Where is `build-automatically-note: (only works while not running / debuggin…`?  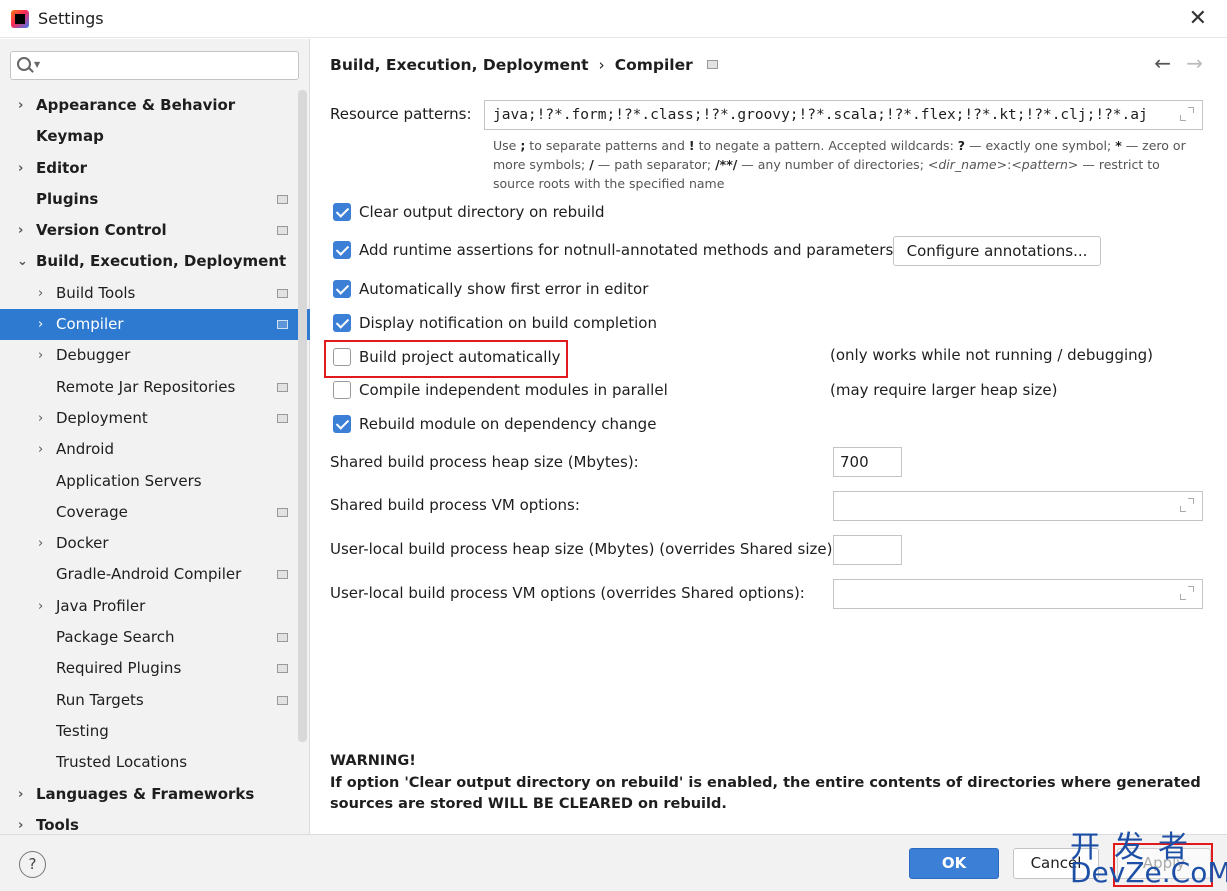
build-automatically-note: (only works while not running / debuggin… is located at coordinates (992, 355).